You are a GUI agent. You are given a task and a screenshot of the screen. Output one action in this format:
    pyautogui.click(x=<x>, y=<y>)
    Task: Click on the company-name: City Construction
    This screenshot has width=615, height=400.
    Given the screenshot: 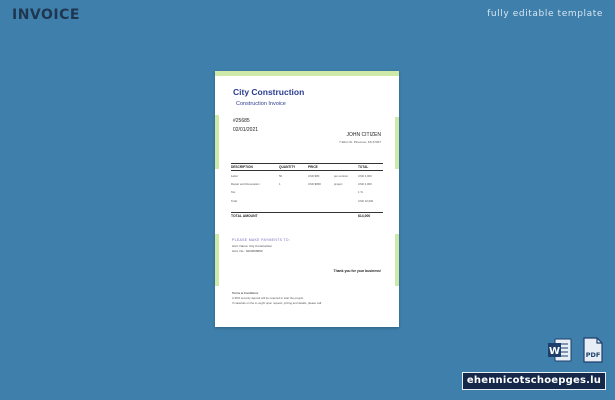 What is the action you would take?
    pyautogui.click(x=269, y=92)
    